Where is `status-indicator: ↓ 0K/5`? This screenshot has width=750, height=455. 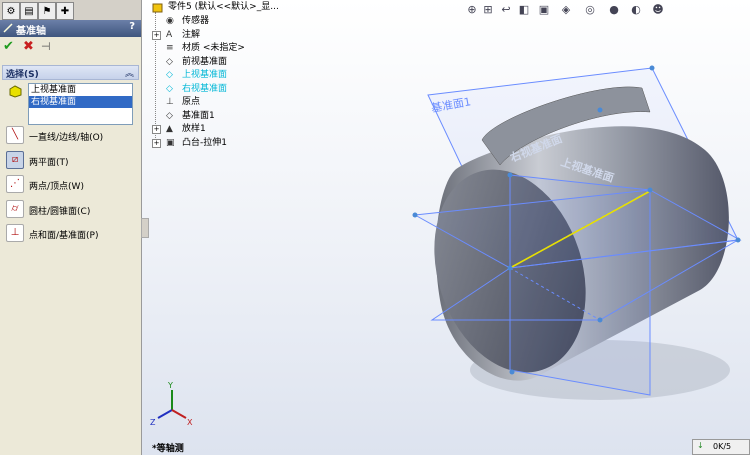 status-indicator: ↓ 0K/5 is located at coordinates (721, 447).